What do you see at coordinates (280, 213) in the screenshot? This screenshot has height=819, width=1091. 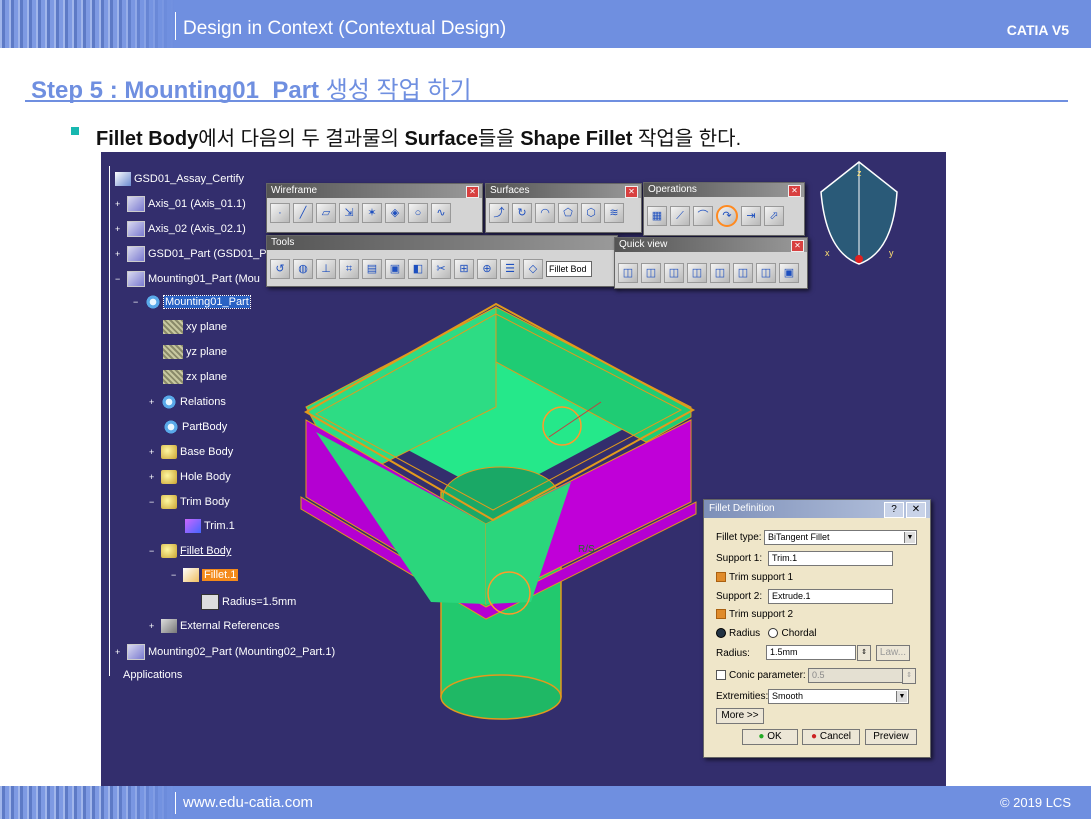 I see `point-icon: ·` at bounding box center [280, 213].